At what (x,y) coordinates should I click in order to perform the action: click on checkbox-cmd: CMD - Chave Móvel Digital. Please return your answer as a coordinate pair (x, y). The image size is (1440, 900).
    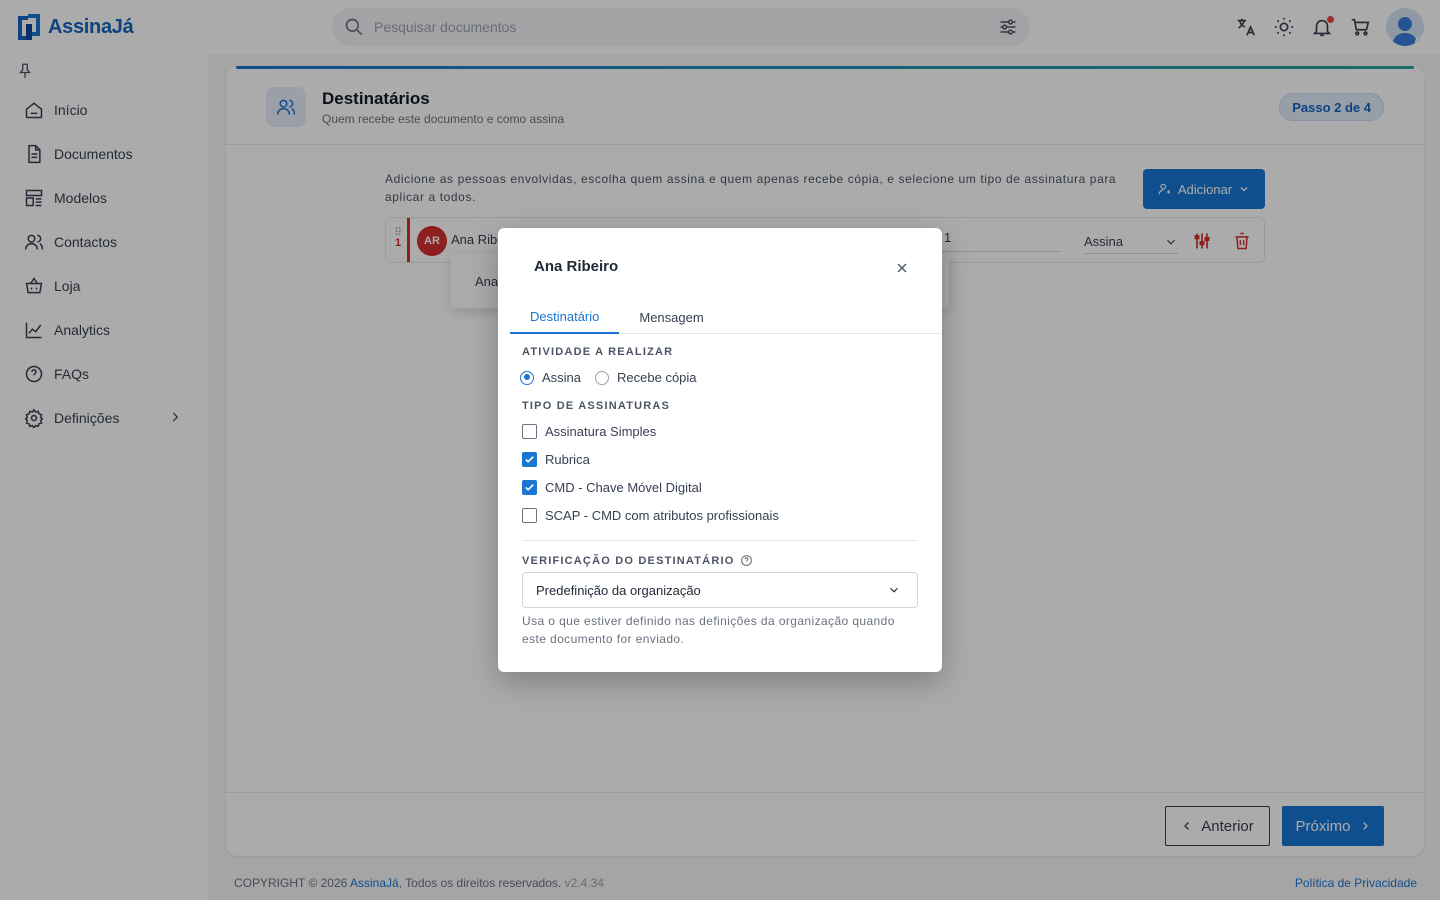
    Looking at the image, I should click on (612, 487).